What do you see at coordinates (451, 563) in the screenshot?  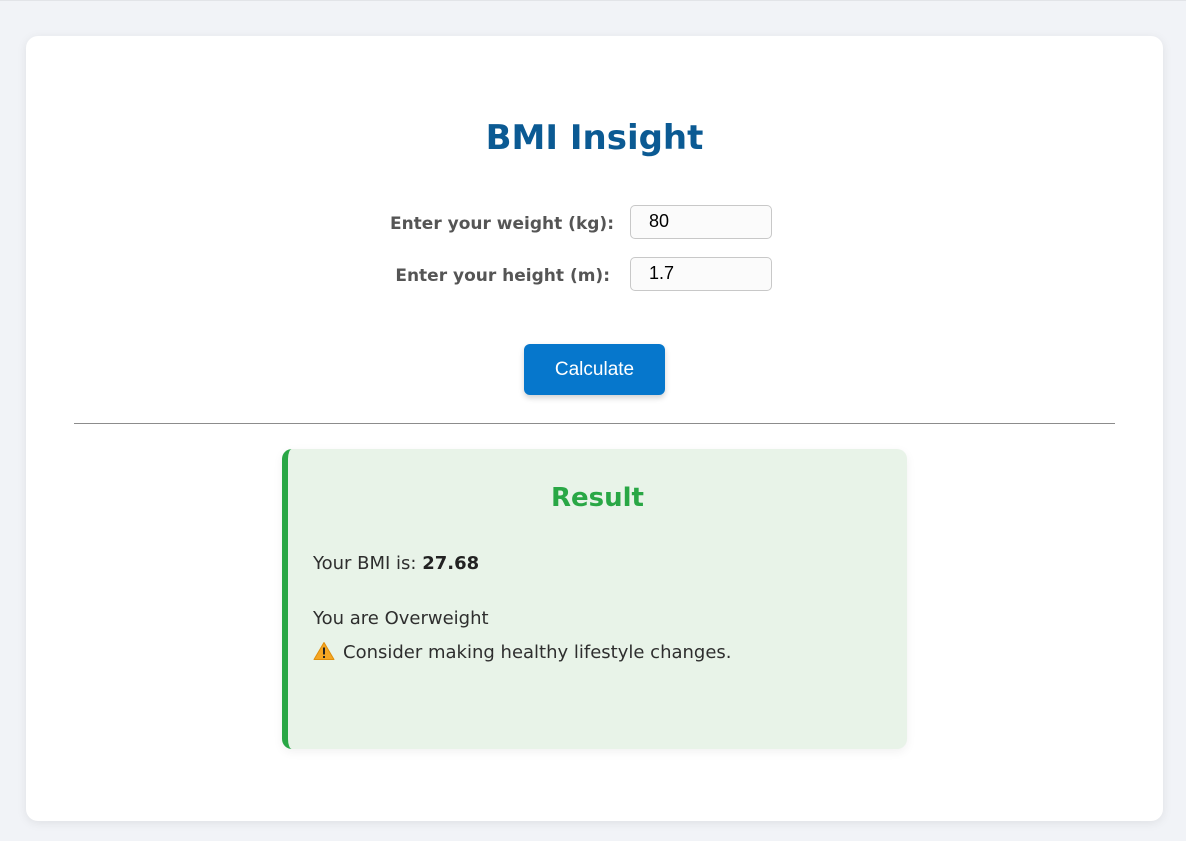 I see `bmi-value: 27.68` at bounding box center [451, 563].